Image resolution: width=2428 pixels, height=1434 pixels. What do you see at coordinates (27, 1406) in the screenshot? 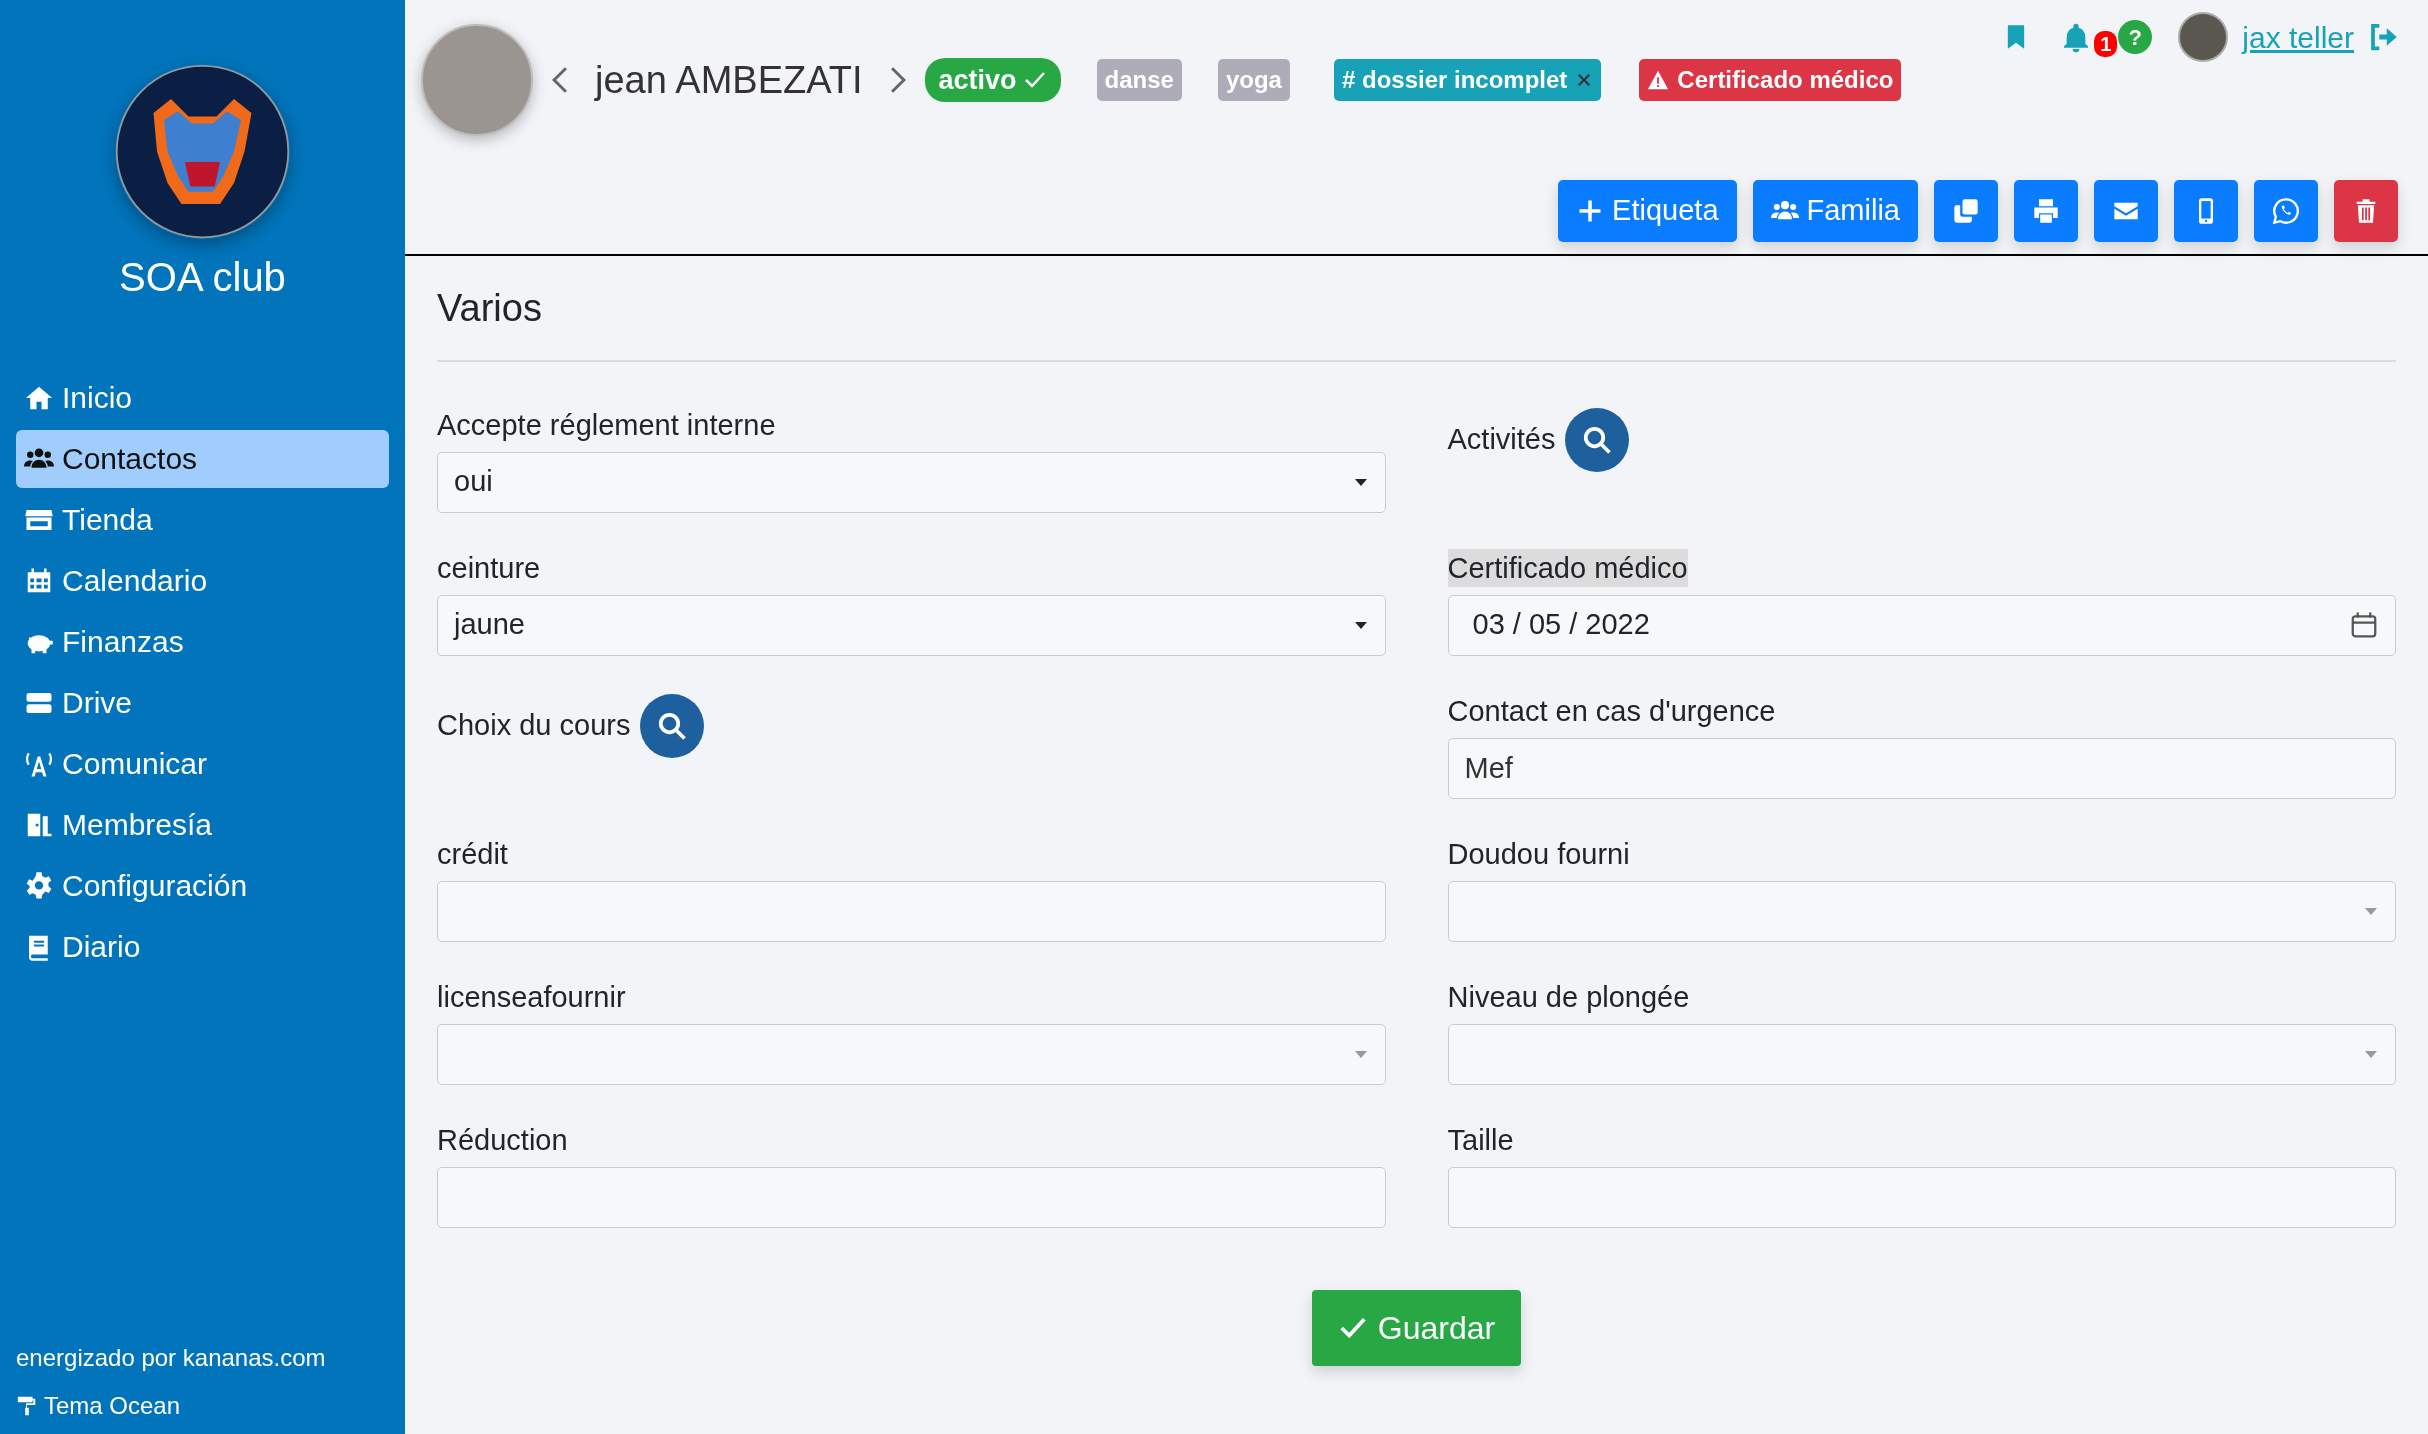
I see `paint-roller-icon` at bounding box center [27, 1406].